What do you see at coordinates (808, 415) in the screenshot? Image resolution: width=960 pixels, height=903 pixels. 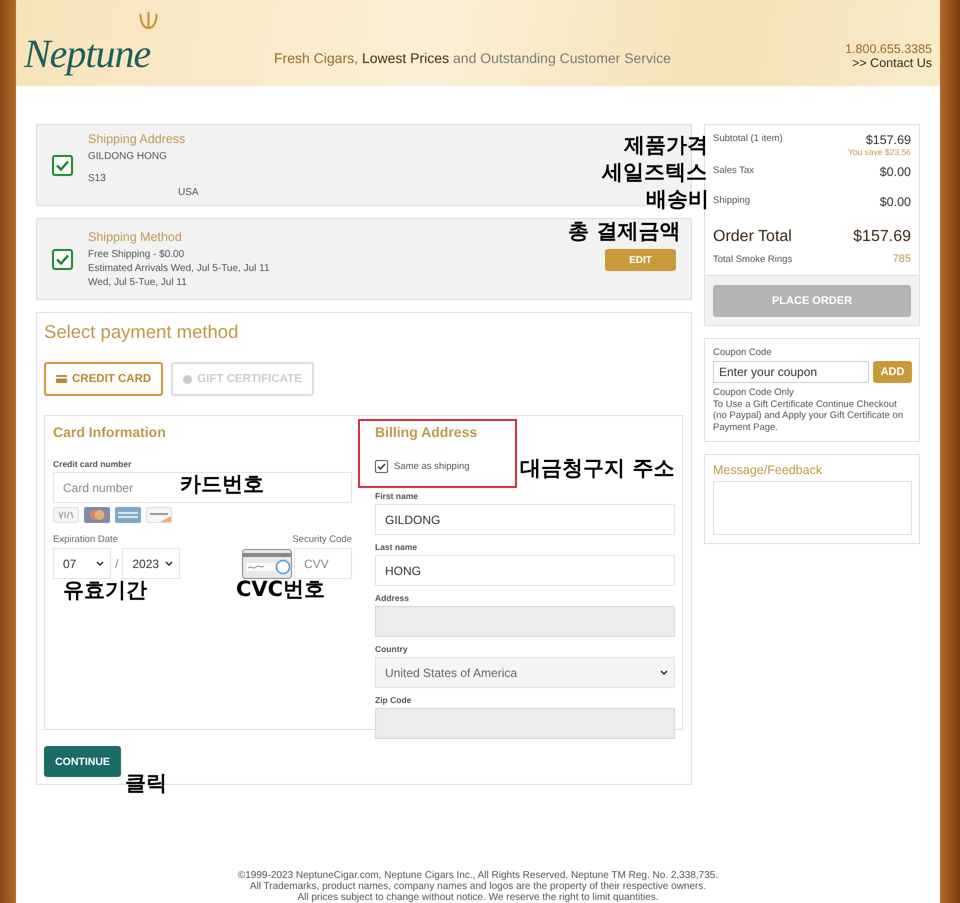 I see `coupon-note: To Use a Gift Certificate Continue Checkout (no Paypal) and Apply your Gift Certificate on Payment Page.` at bounding box center [808, 415].